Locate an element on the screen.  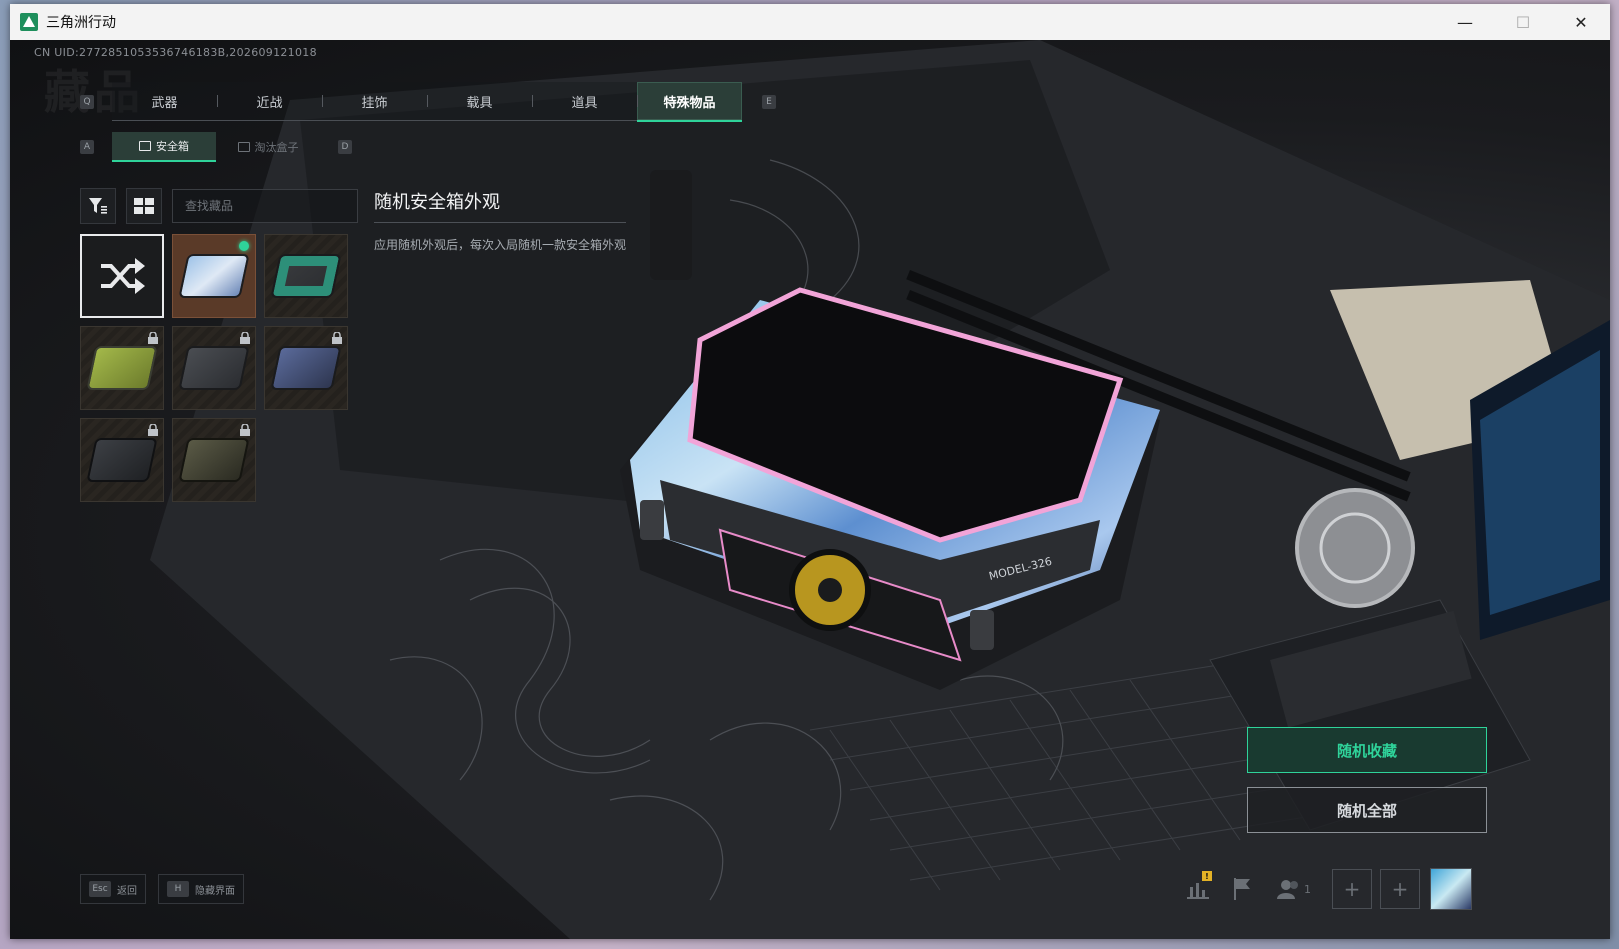
grid-view-button is located at coordinates (144, 206).